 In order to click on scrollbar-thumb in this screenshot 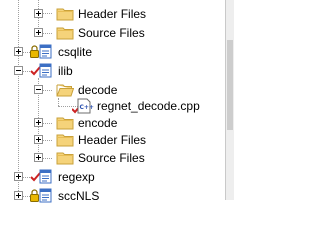, I will do `click(230, 85)`.